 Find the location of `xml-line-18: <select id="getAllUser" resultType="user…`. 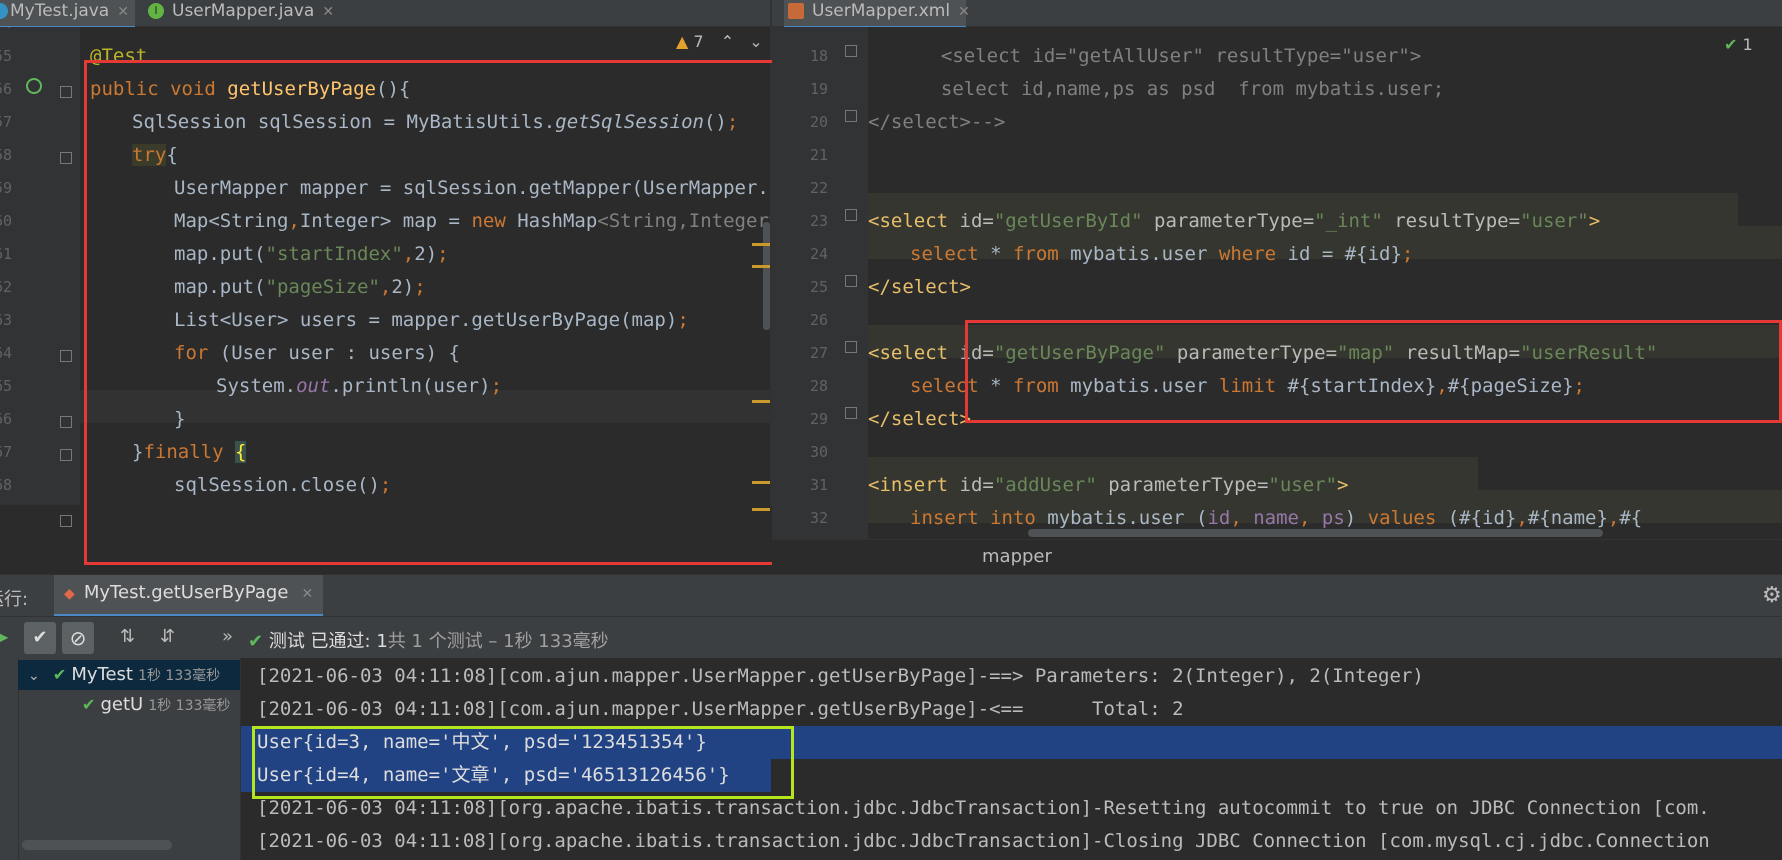

xml-line-18: <select id="getAllUser" resultType="user… is located at coordinates (1170, 56).